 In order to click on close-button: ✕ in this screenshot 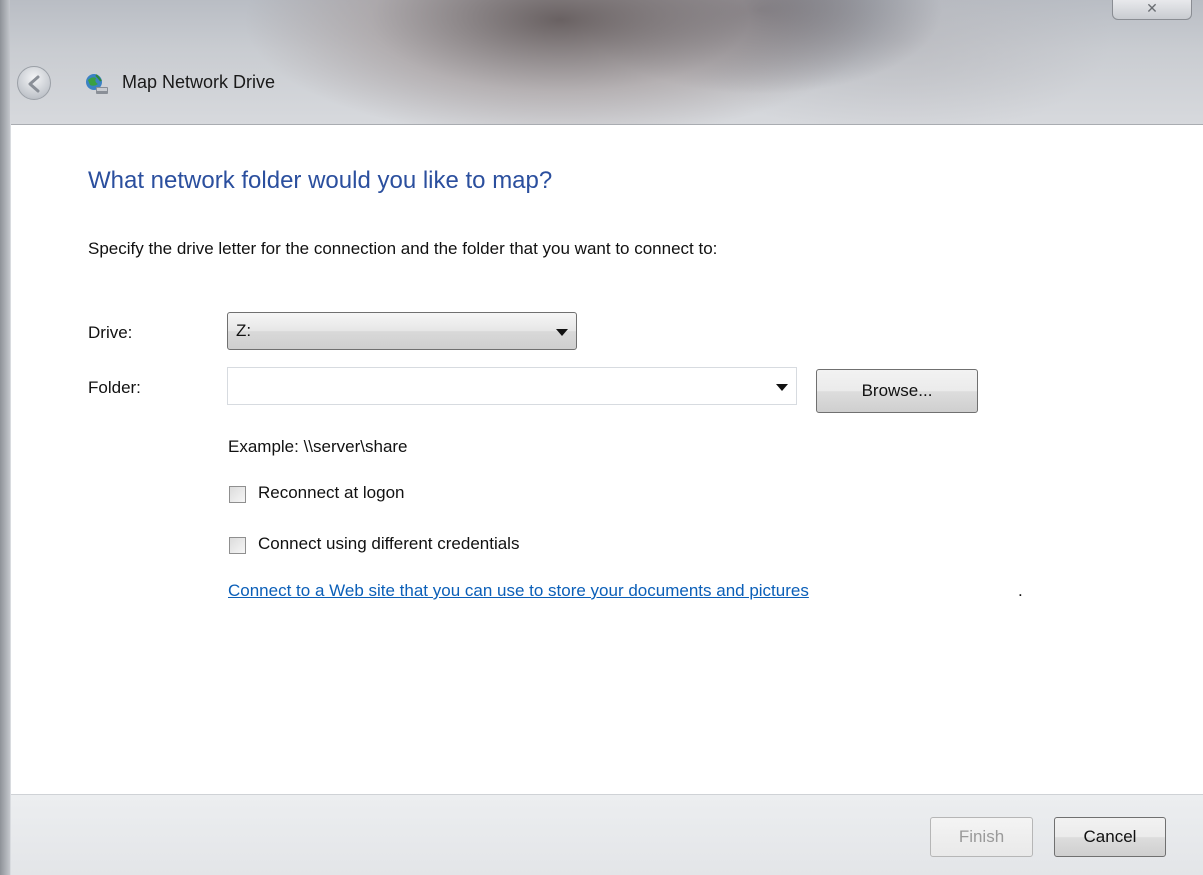, I will do `click(1152, 10)`.